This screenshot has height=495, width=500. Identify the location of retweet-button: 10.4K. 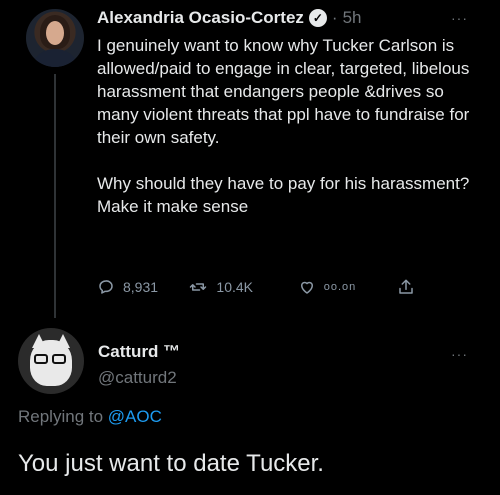
(242, 287).